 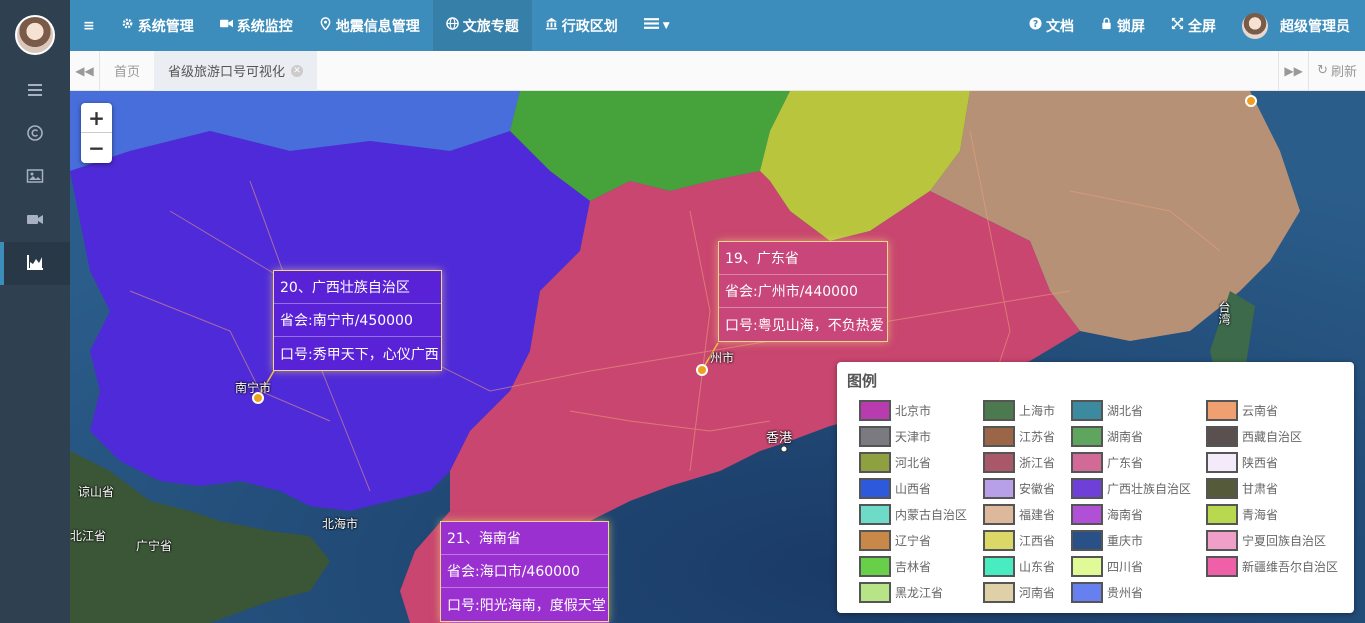 What do you see at coordinates (1260, 411) in the screenshot?
I see `legend-label: 云南省` at bounding box center [1260, 411].